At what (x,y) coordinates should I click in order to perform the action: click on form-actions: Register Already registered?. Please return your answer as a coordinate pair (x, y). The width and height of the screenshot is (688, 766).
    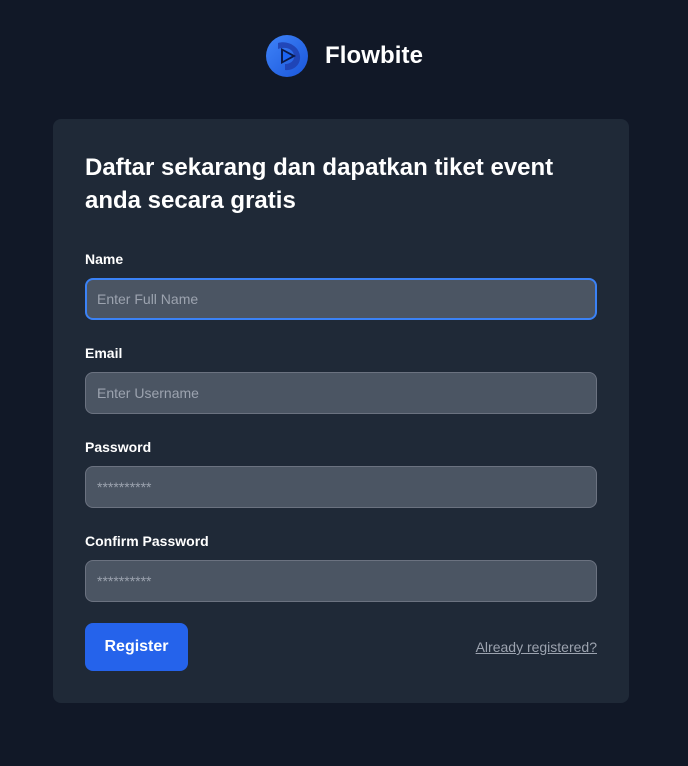
    Looking at the image, I should click on (341, 647).